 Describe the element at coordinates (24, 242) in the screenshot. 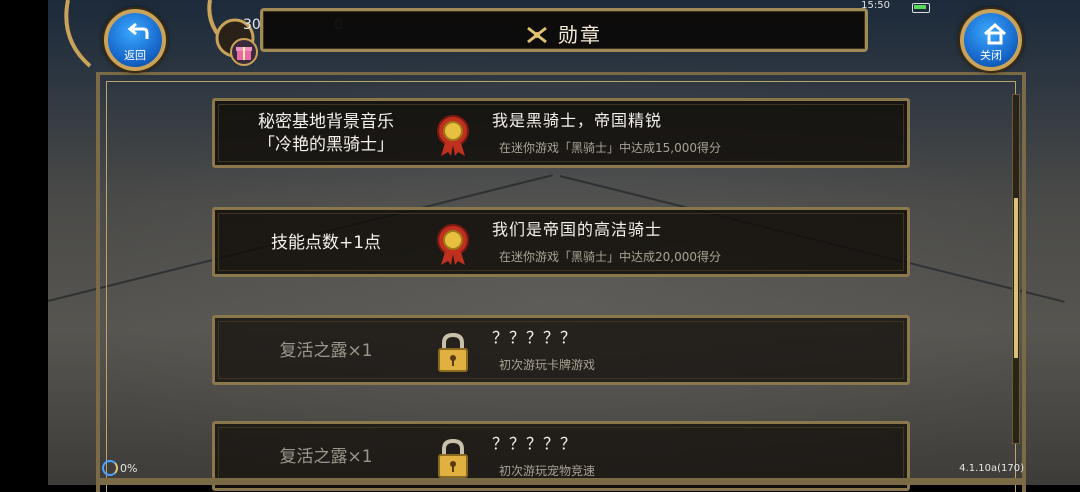

I see `letterbox-bar` at that location.